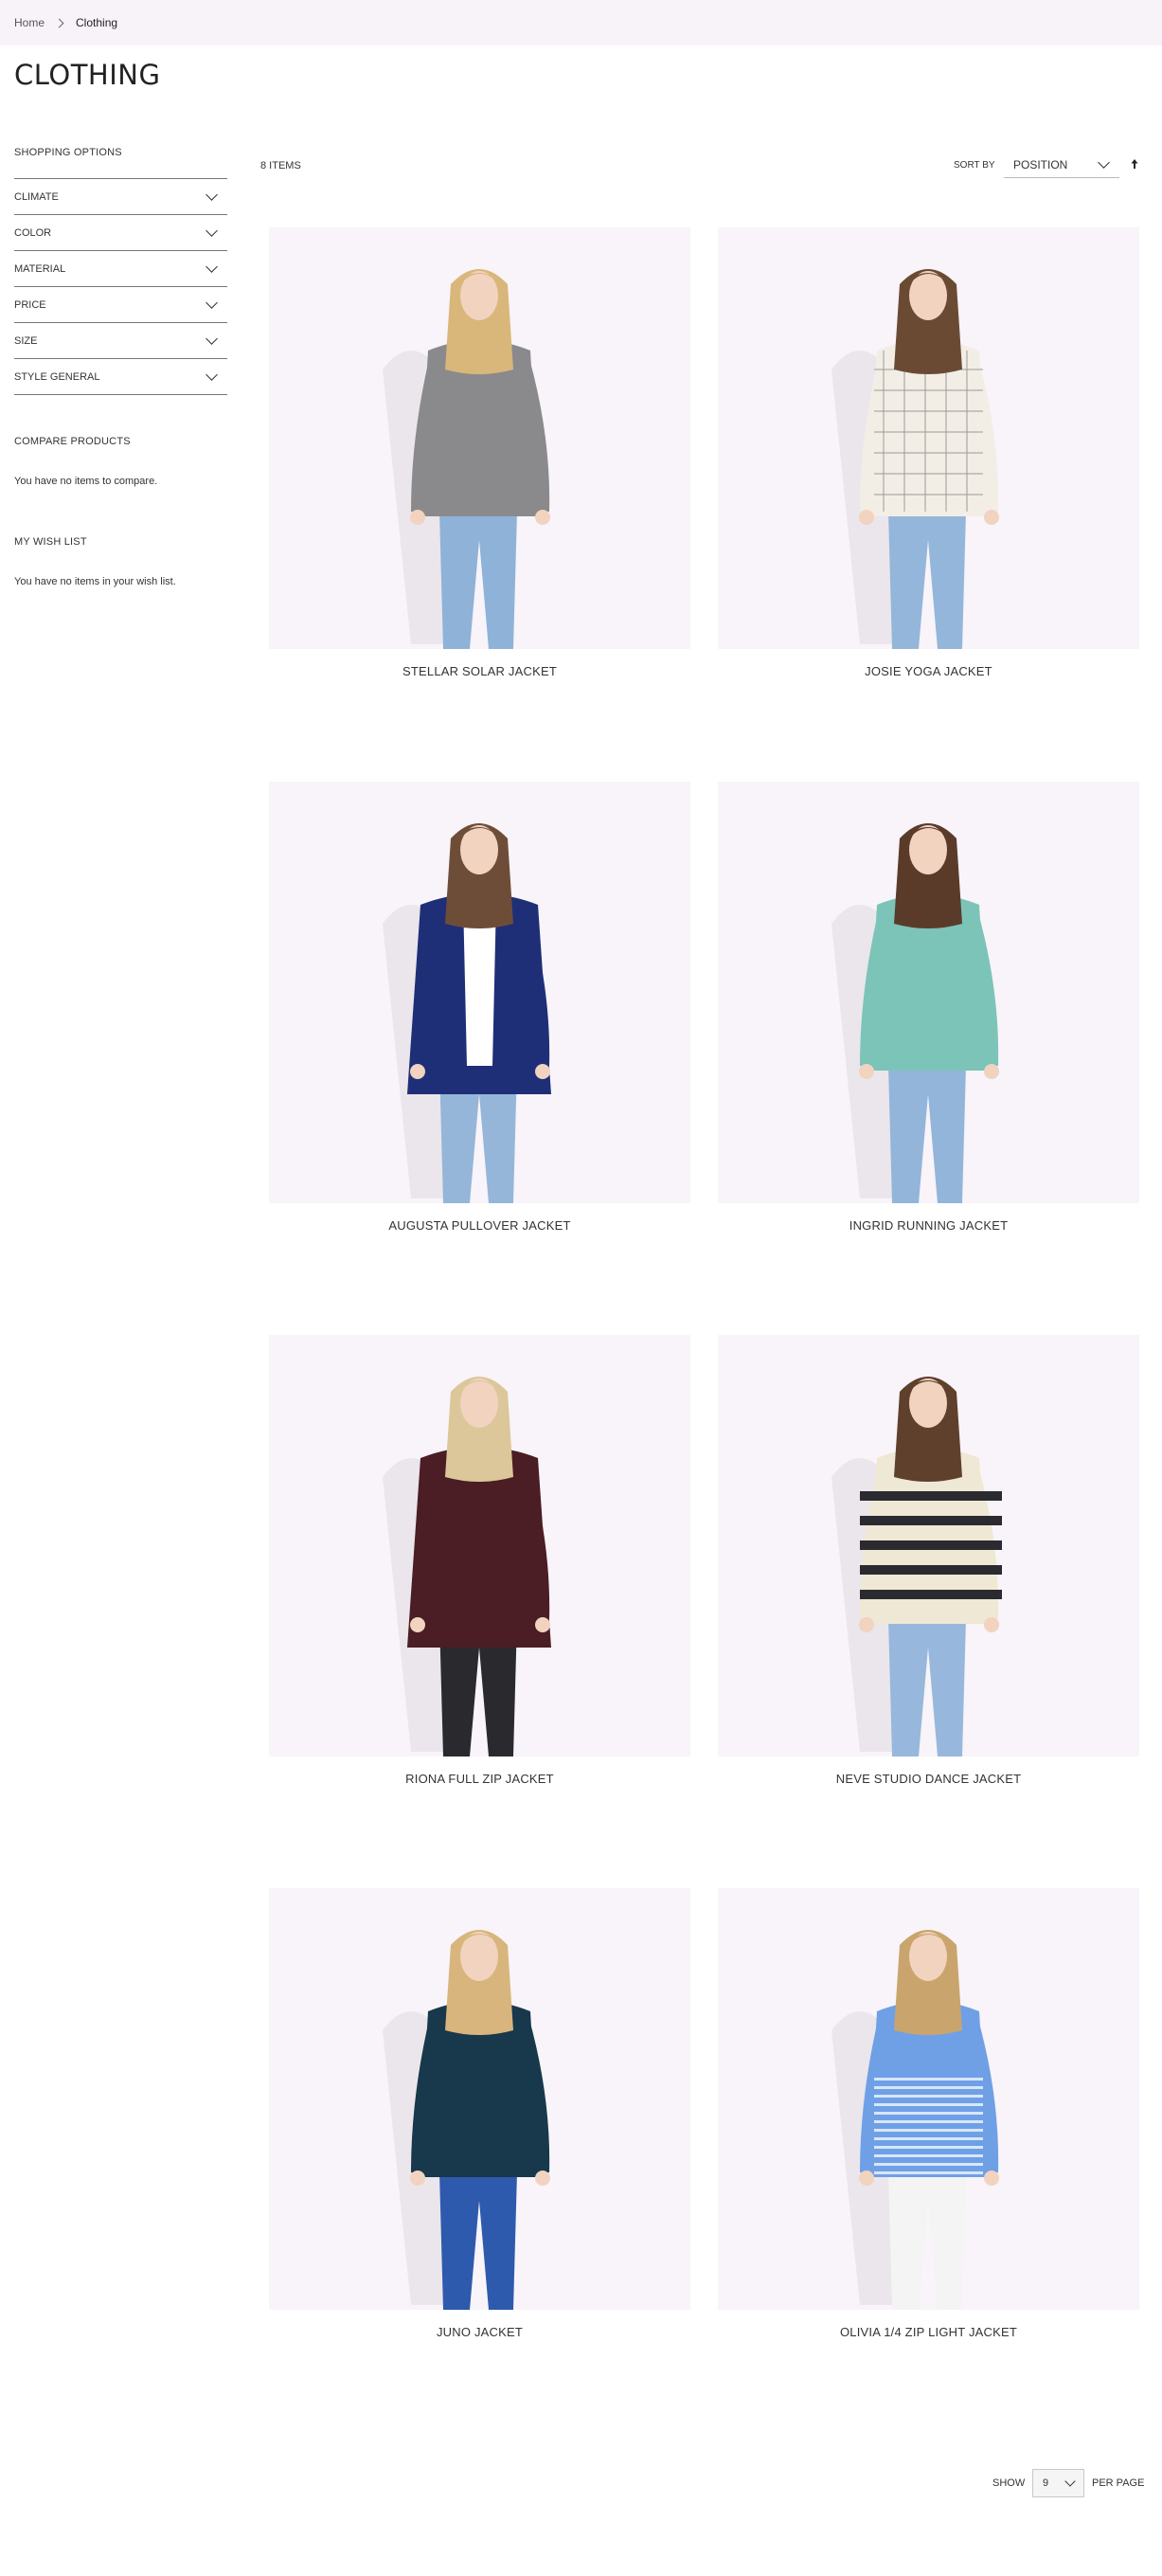  I want to click on breadcrumb-home-link: Home, so click(30, 22).